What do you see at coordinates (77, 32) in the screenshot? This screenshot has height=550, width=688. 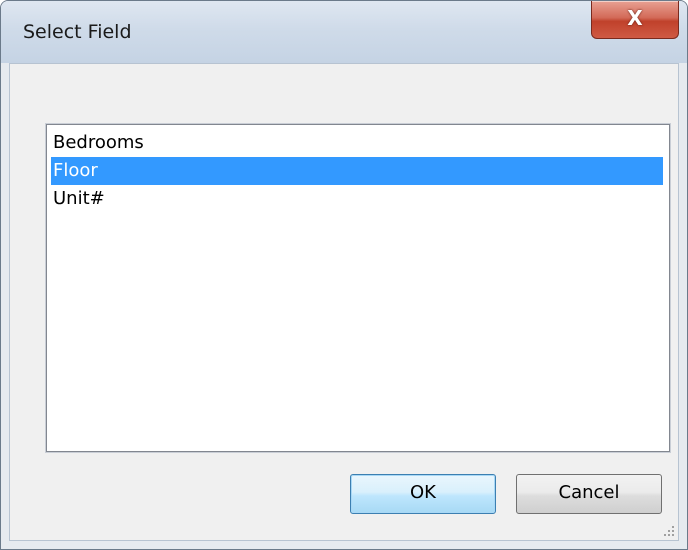 I see `dialog-title: Select Field` at bounding box center [77, 32].